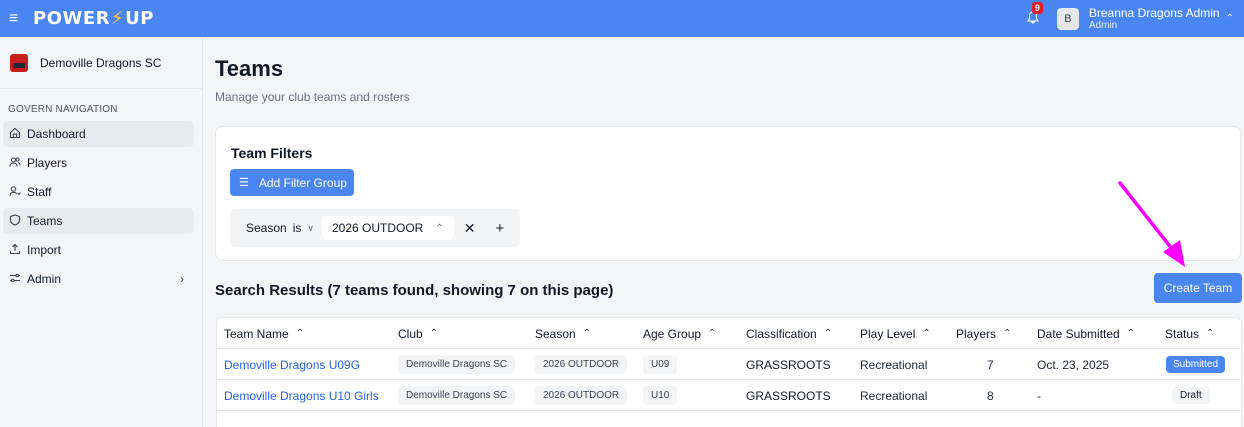  What do you see at coordinates (1191, 395) in the screenshot?
I see `status-badge: Draft` at bounding box center [1191, 395].